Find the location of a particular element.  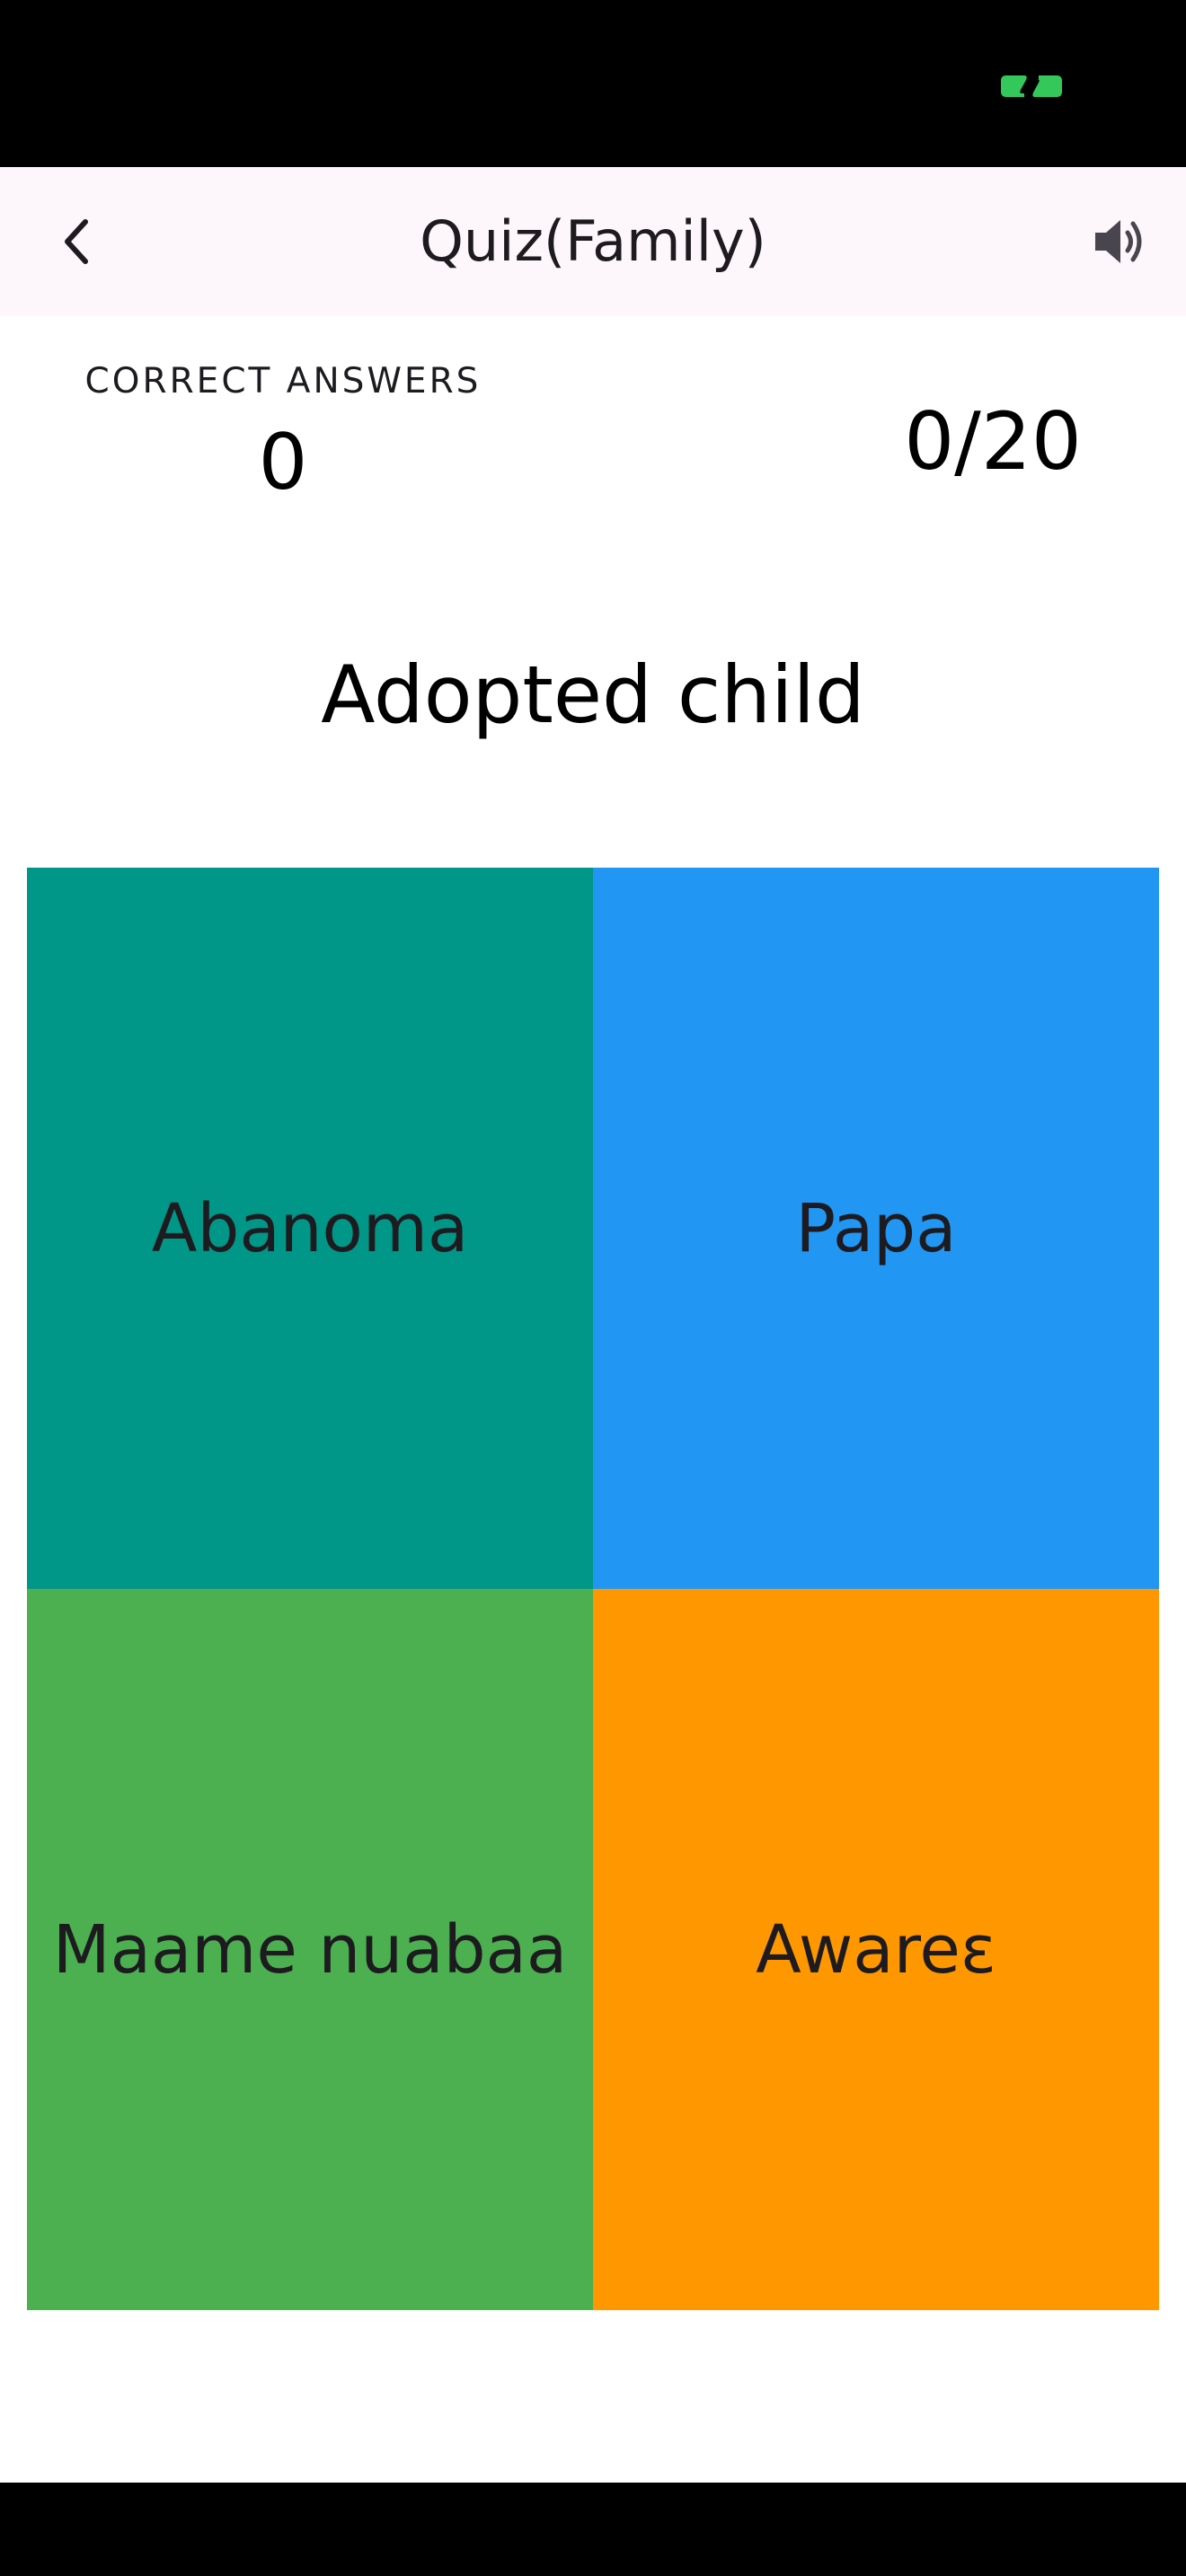

link-indicator-icon is located at coordinates (1031, 86).